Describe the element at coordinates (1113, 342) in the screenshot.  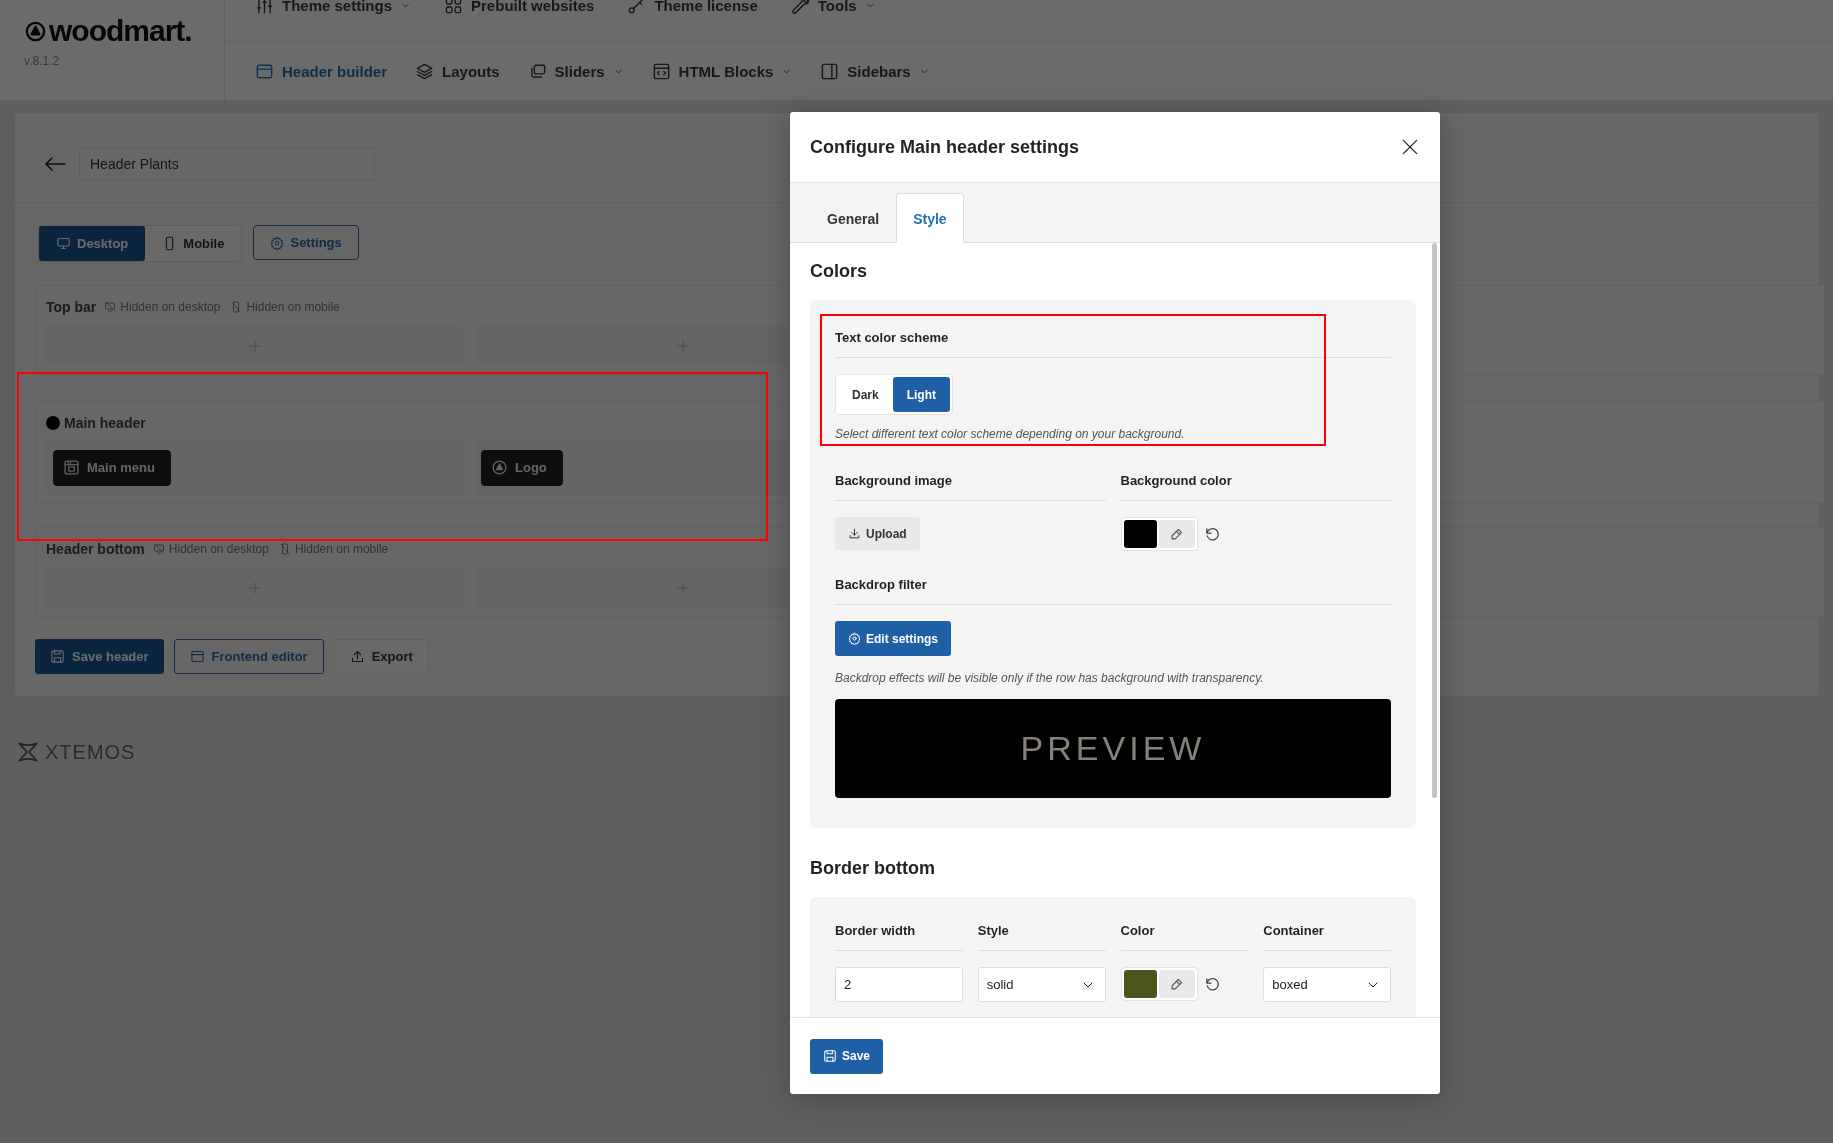
I see `field-label: Text color scheme` at that location.